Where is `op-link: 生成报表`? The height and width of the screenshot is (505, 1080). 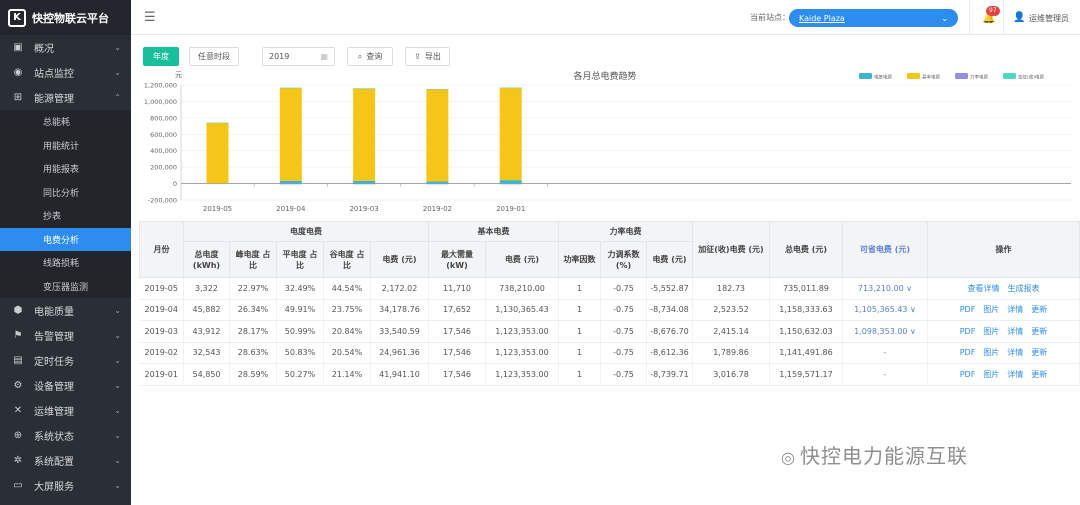 op-link: 生成报表 is located at coordinates (1024, 288).